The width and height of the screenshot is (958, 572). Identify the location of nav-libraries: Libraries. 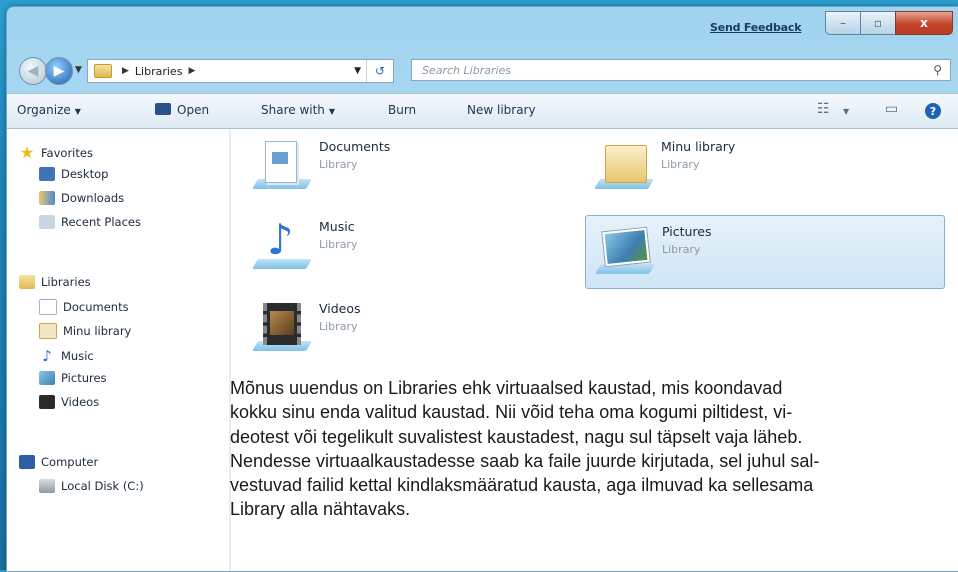
(55, 282).